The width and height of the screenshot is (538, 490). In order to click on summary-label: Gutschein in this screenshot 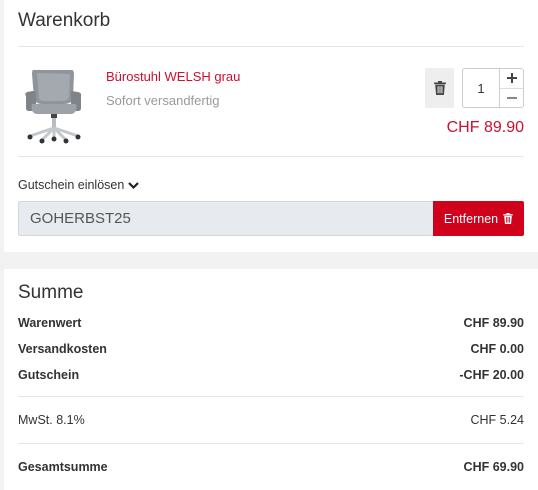, I will do `click(49, 375)`.